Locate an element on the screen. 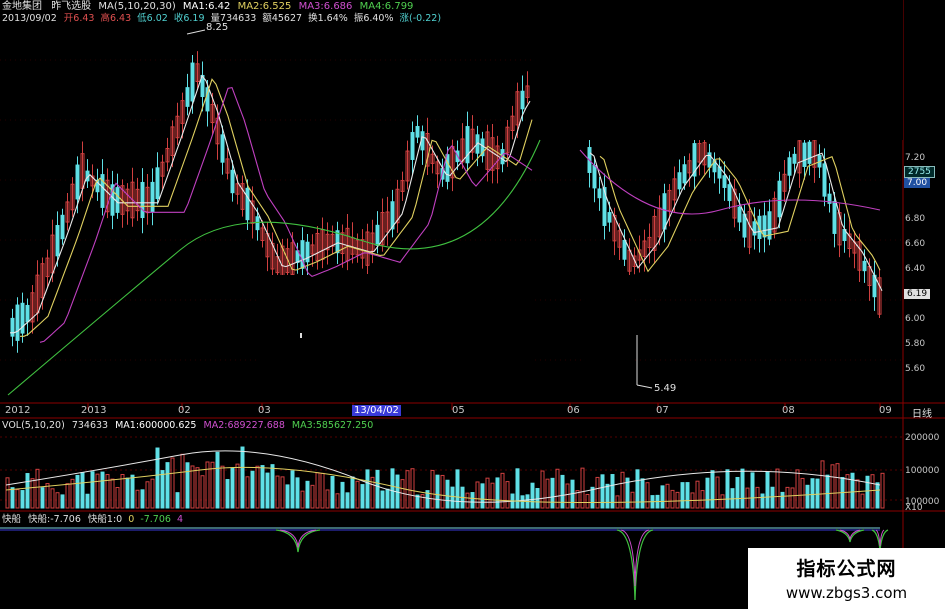 This screenshot has height=609, width=945. vol-ma1: MA1:600000.625 is located at coordinates (156, 425).